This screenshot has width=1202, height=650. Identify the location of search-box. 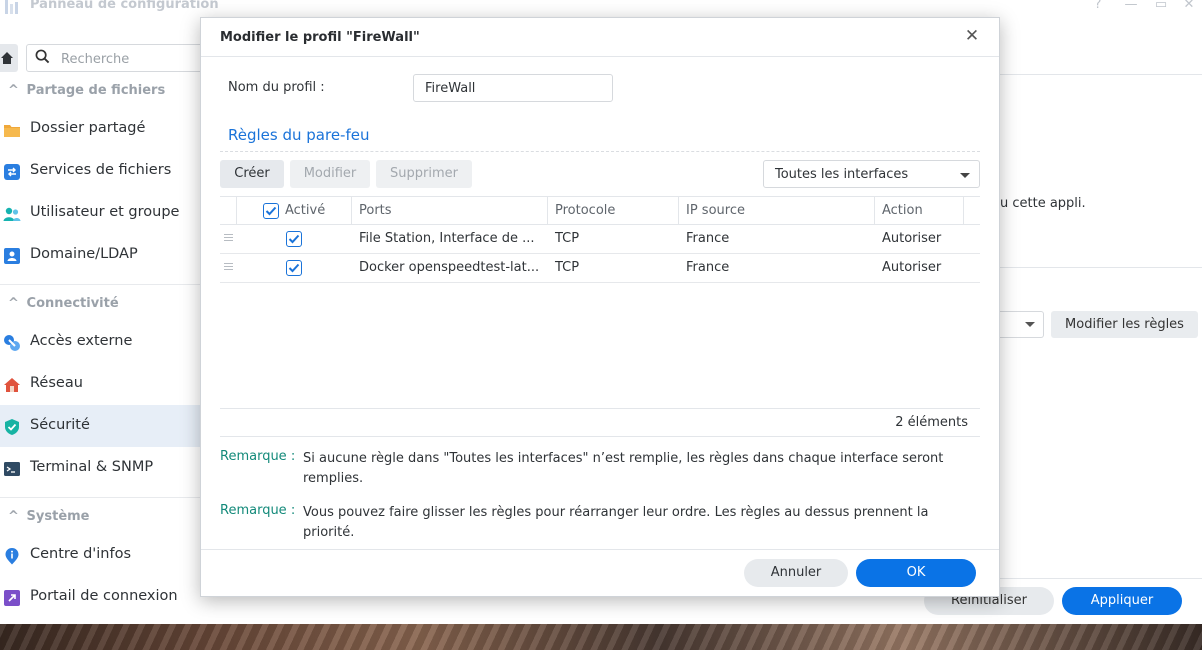
(121, 58).